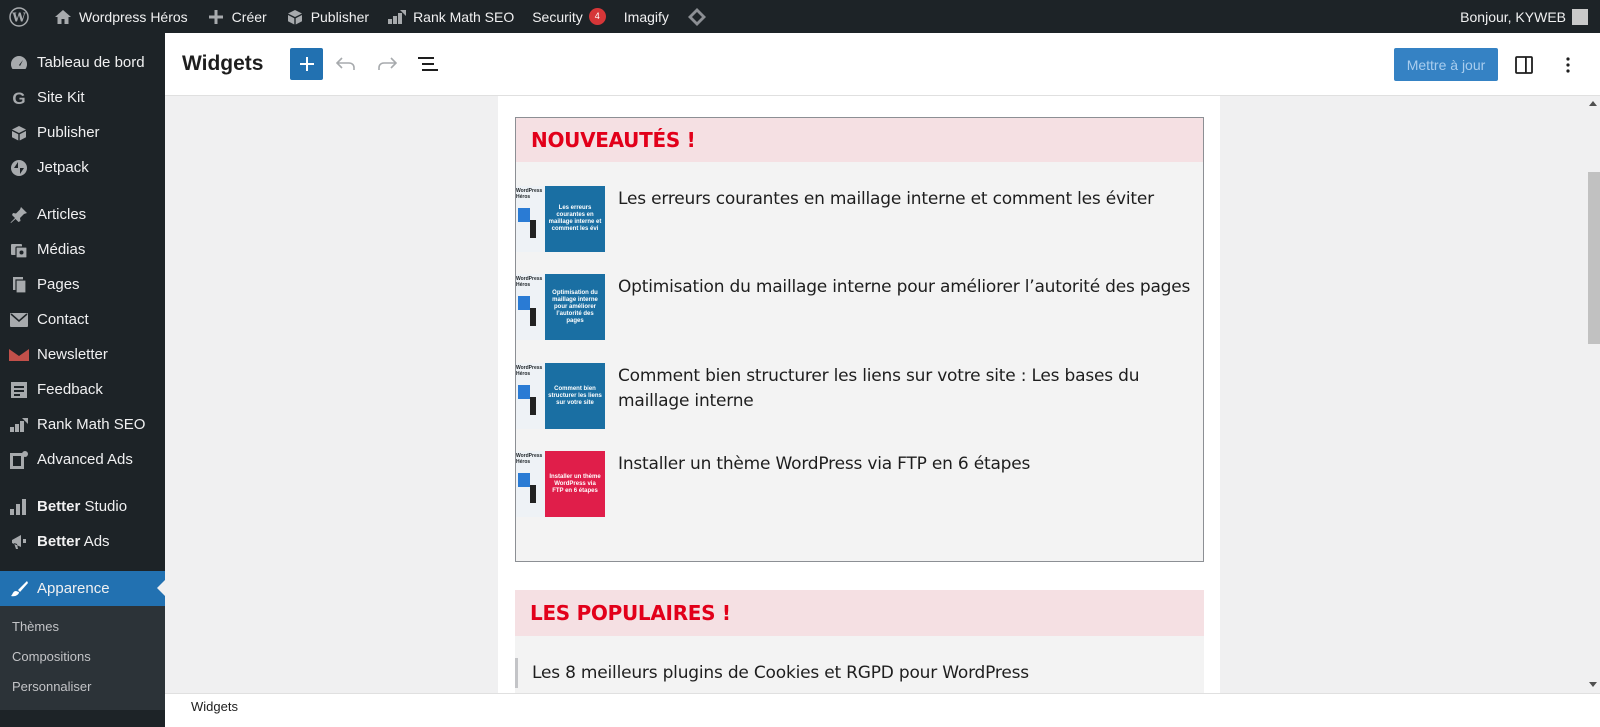  I want to click on add-block-button, so click(306, 64).